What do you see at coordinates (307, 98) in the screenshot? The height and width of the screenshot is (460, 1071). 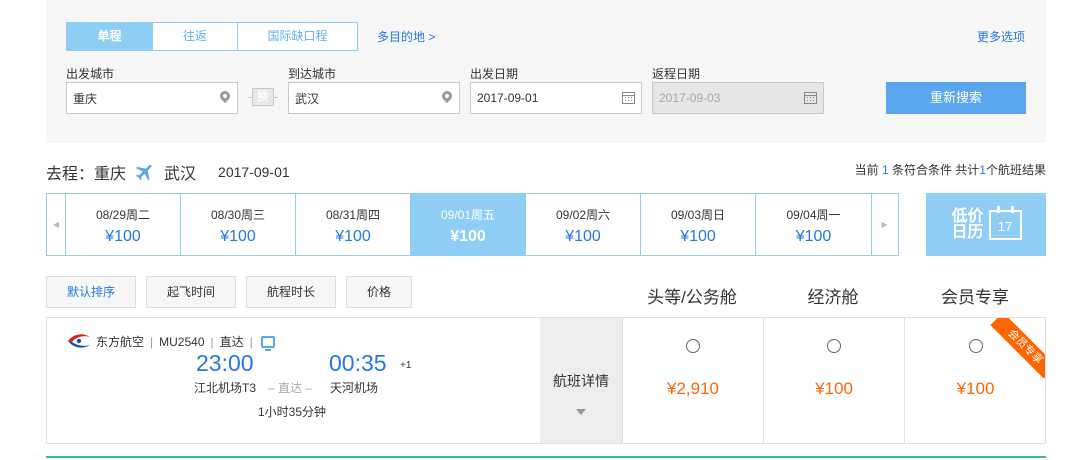 I see `to-city-value: 武汉` at bounding box center [307, 98].